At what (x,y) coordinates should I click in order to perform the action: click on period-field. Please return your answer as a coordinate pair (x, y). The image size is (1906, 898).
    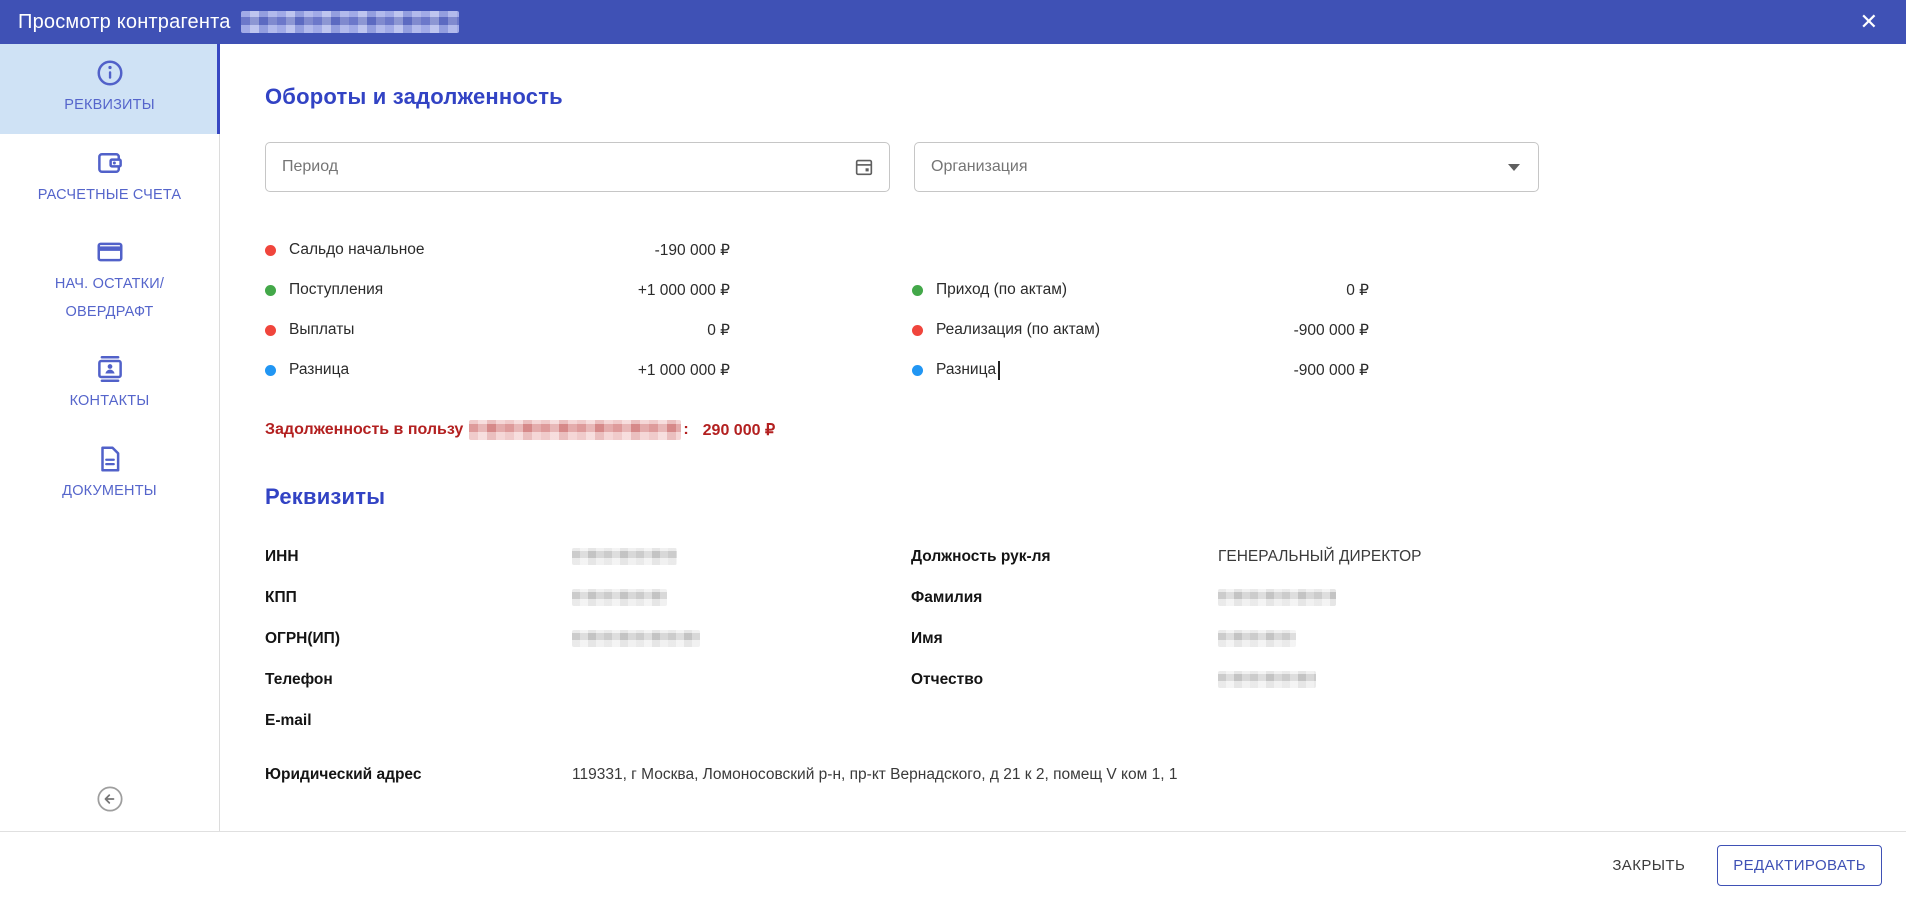
    Looking at the image, I should click on (577, 167).